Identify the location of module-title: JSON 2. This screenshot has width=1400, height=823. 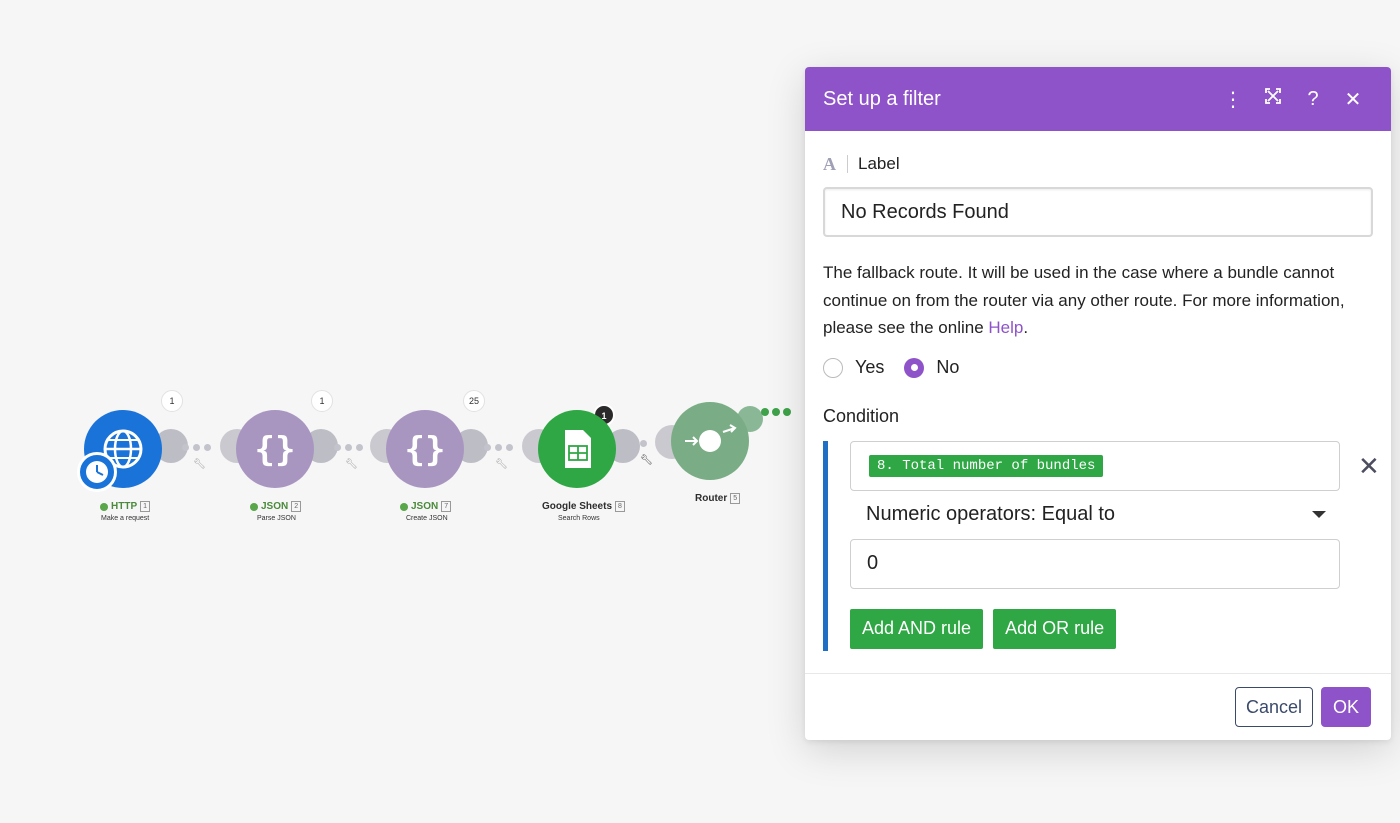
(276, 506).